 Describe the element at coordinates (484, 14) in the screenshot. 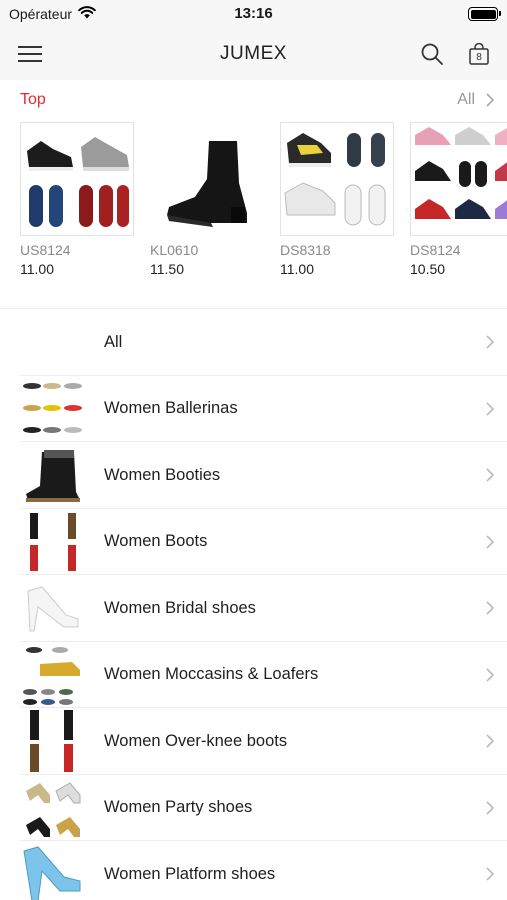

I see `battery-icon` at that location.